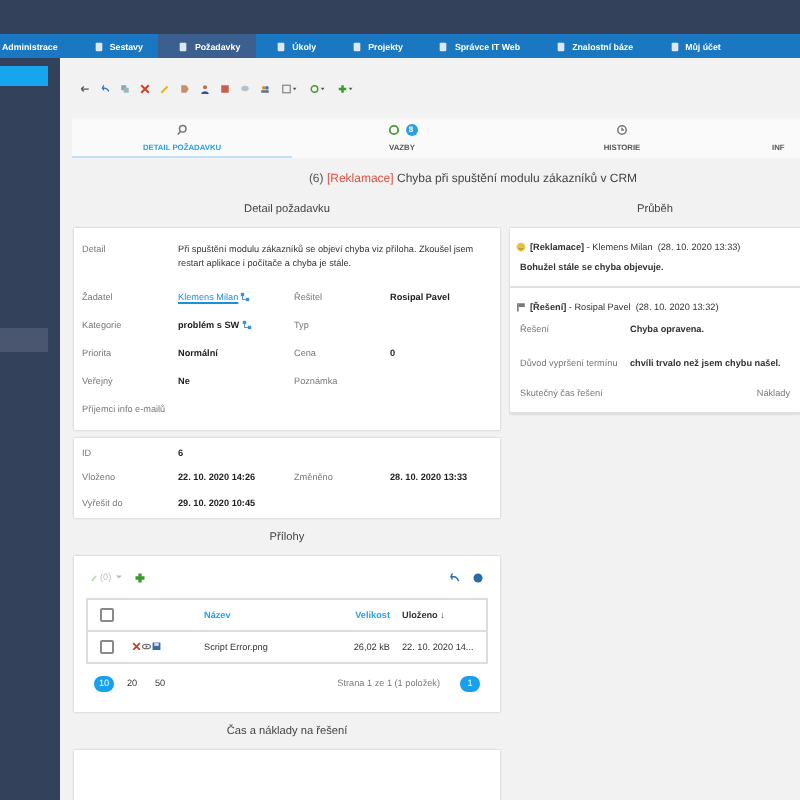 The image size is (800, 800). What do you see at coordinates (265, 88) in the screenshot?
I see `users-icon` at bounding box center [265, 88].